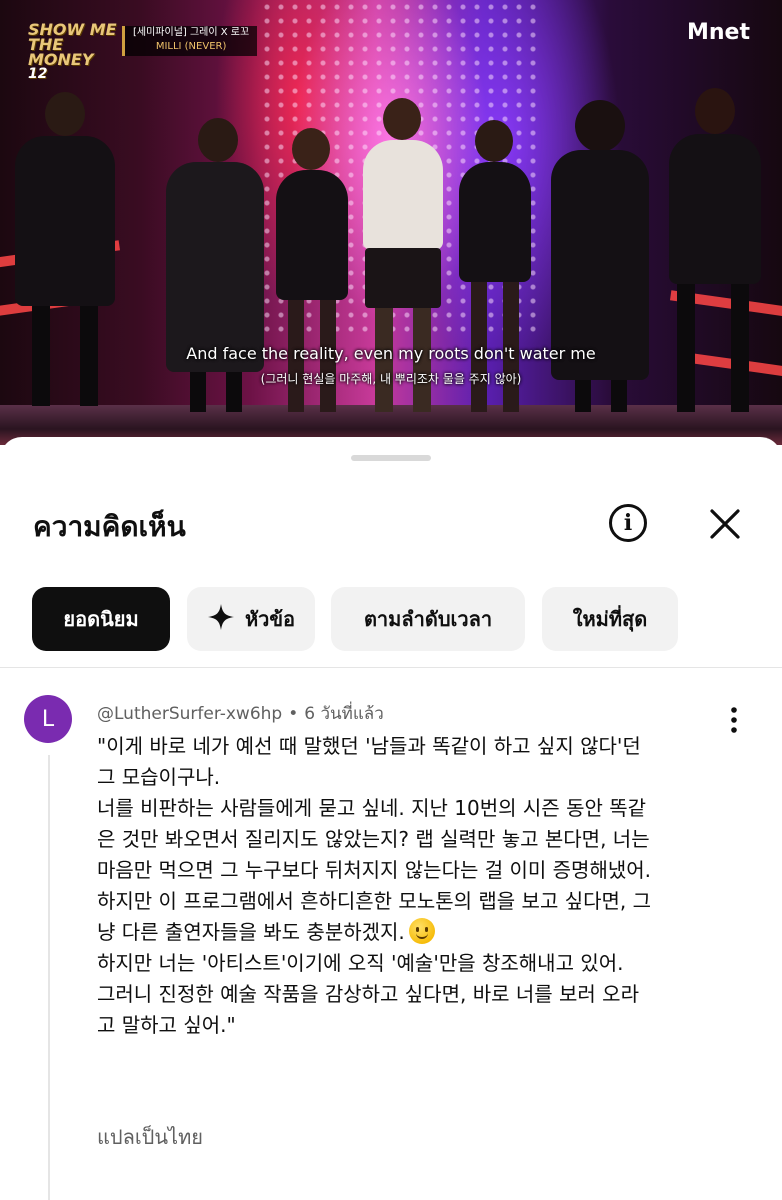  I want to click on comment-line: "이게 바로 네가 예선 때 말했던 '남들과 똑같이 하고 싶지 않다'던, so click(369, 746).